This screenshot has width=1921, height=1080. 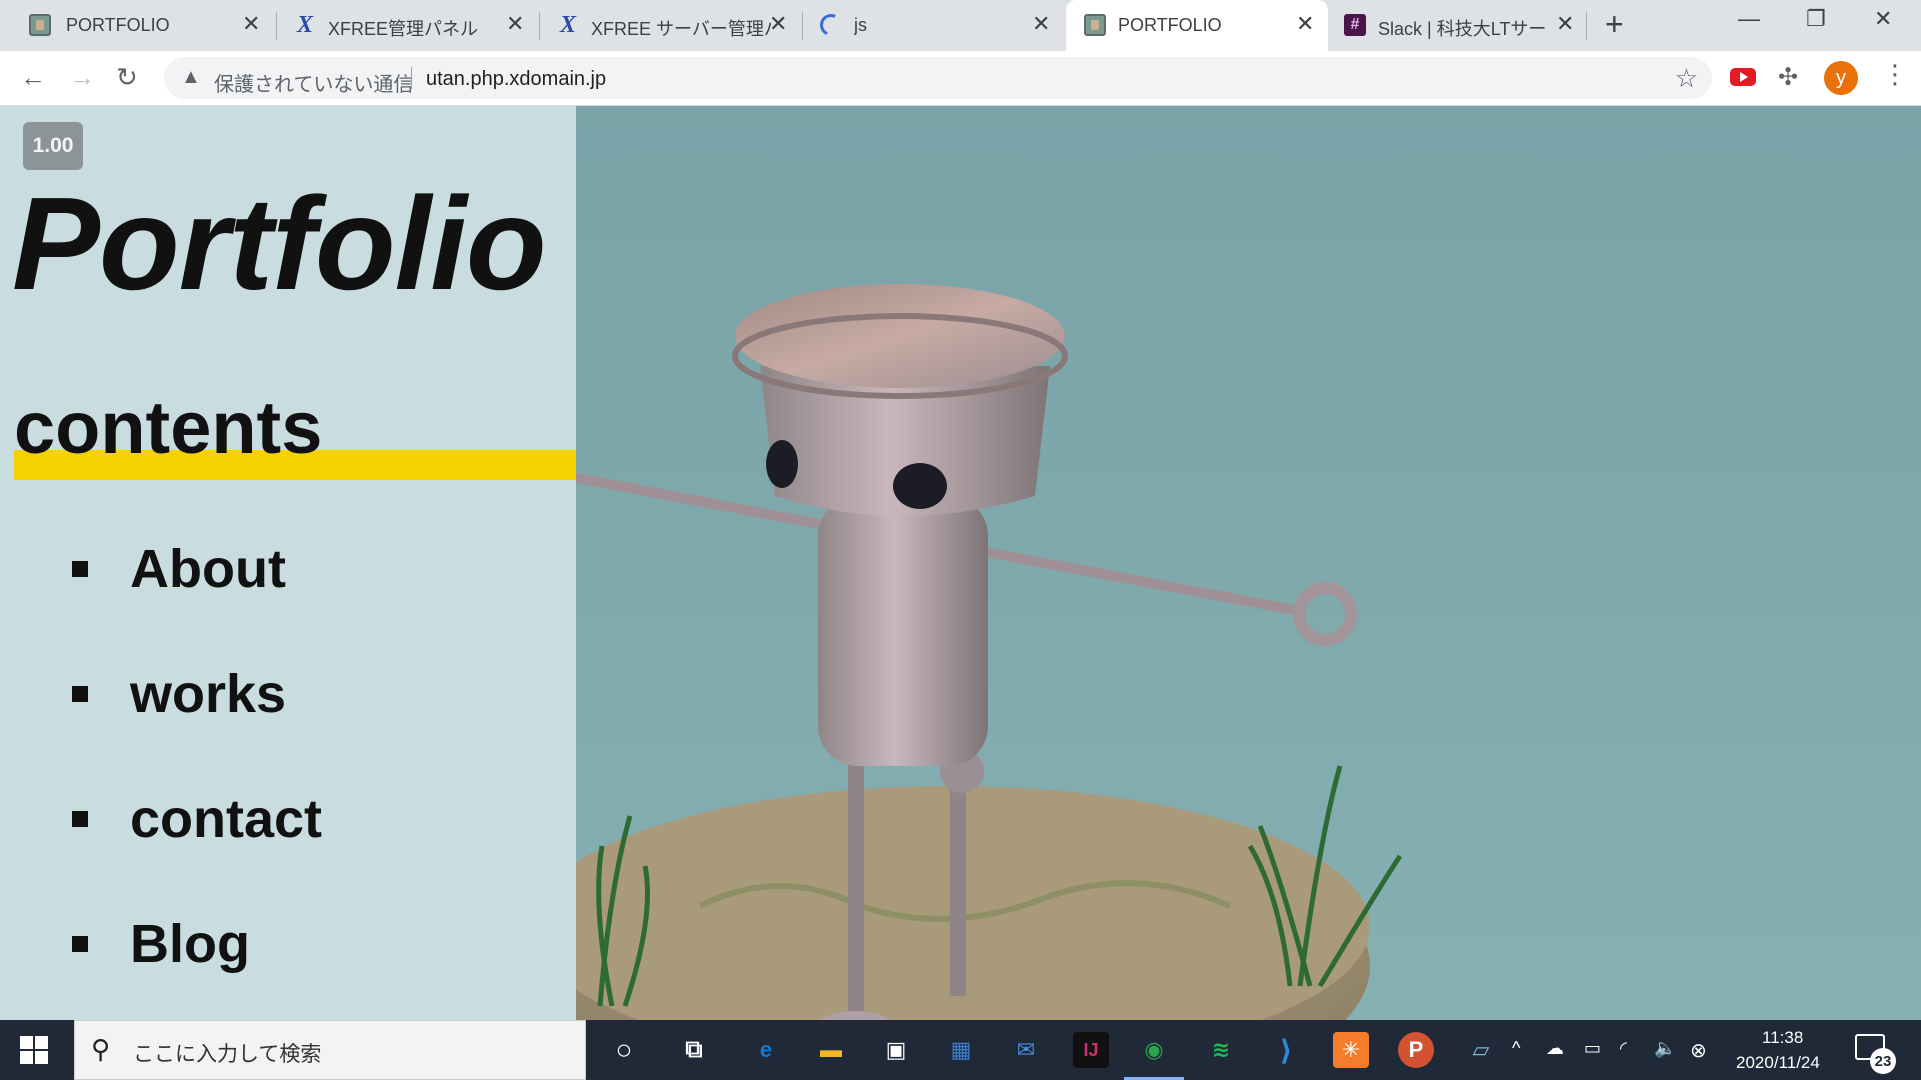 I want to click on task-view-icon: ⧉, so click(x=694, y=1050).